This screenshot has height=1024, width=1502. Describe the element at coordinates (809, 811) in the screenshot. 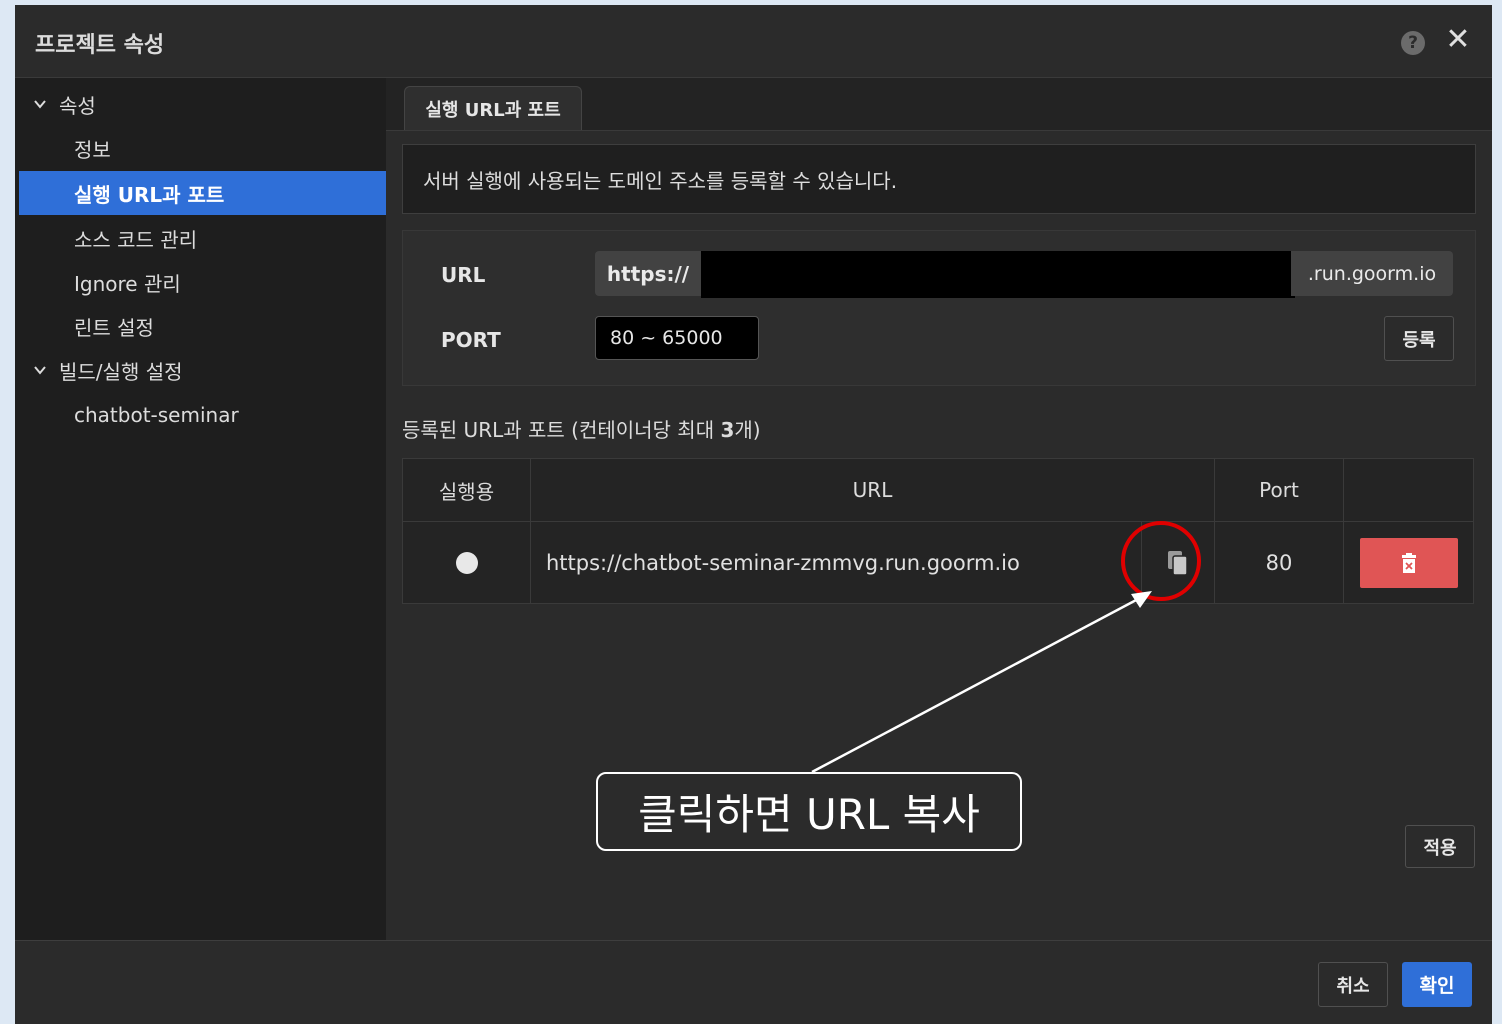

I see `annotation-callout: 클릭하면 URL 복사` at that location.